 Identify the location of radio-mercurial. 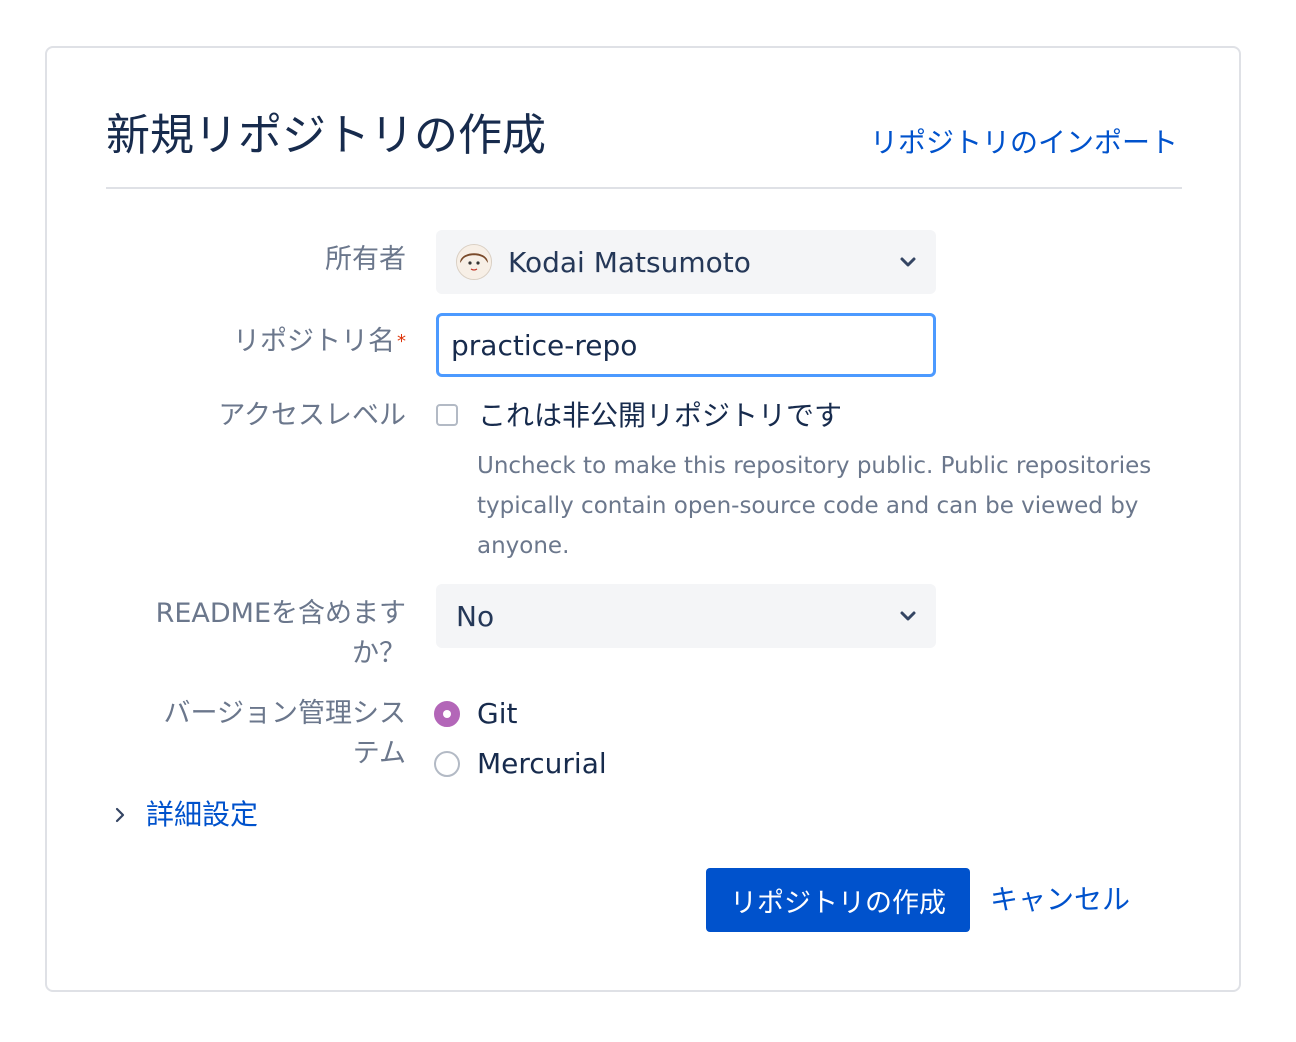
(447, 764).